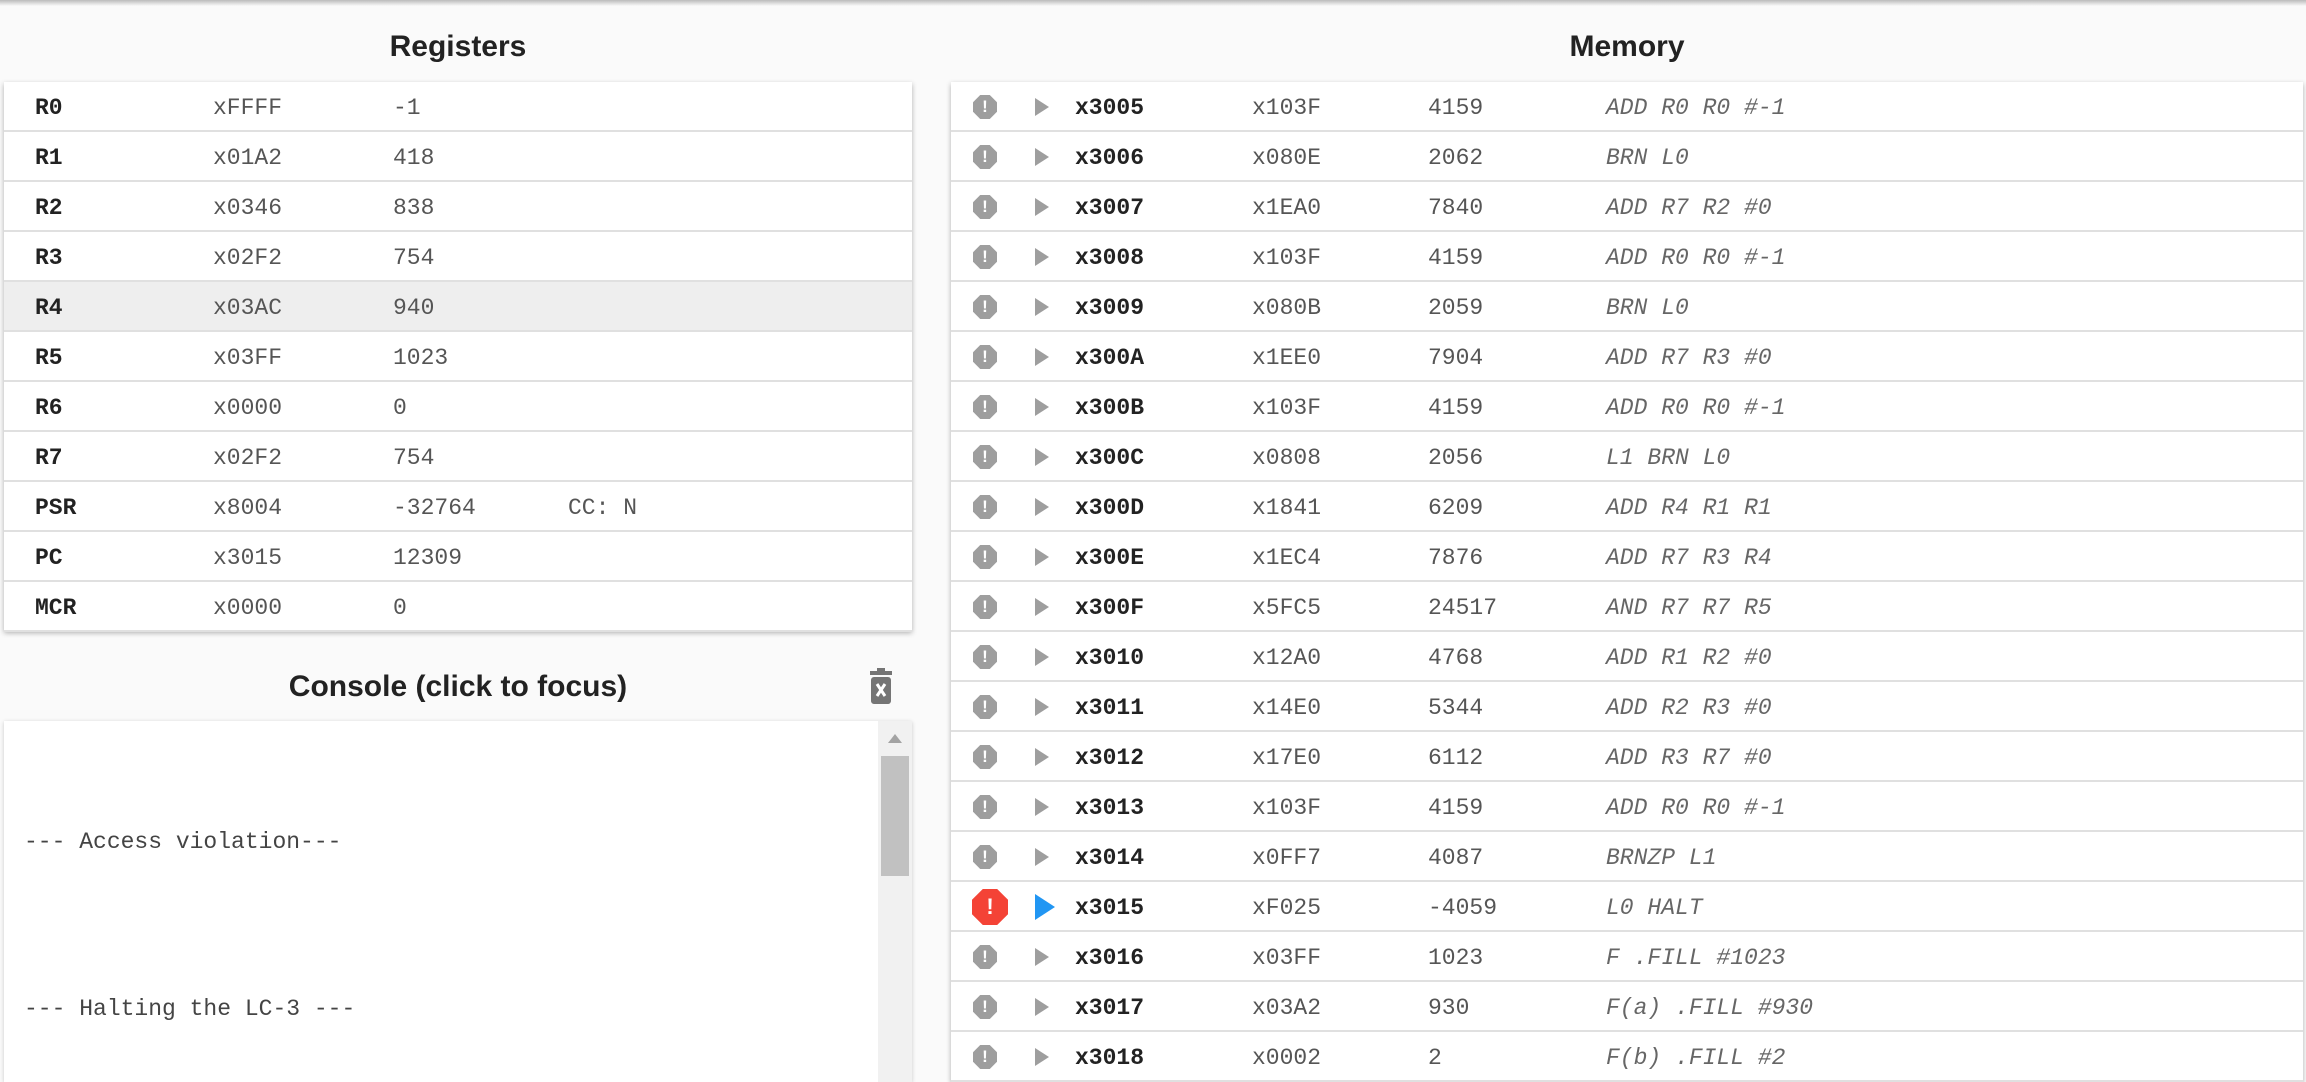 Image resolution: width=2306 pixels, height=1082 pixels. Describe the element at coordinates (1627, 707) in the screenshot. I see `memory-row: ! x3011 x14E0 5344 ADD R2 R3 #0` at that location.